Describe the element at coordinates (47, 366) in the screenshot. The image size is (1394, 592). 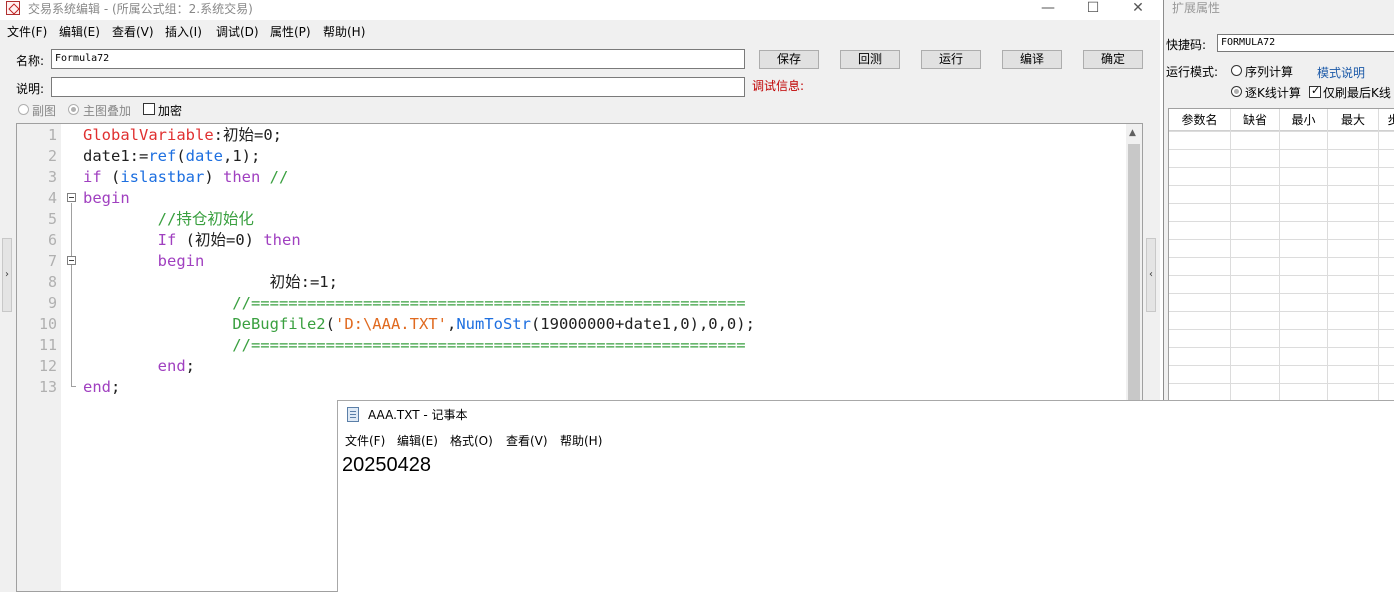
I see `line-number: 12` at that location.